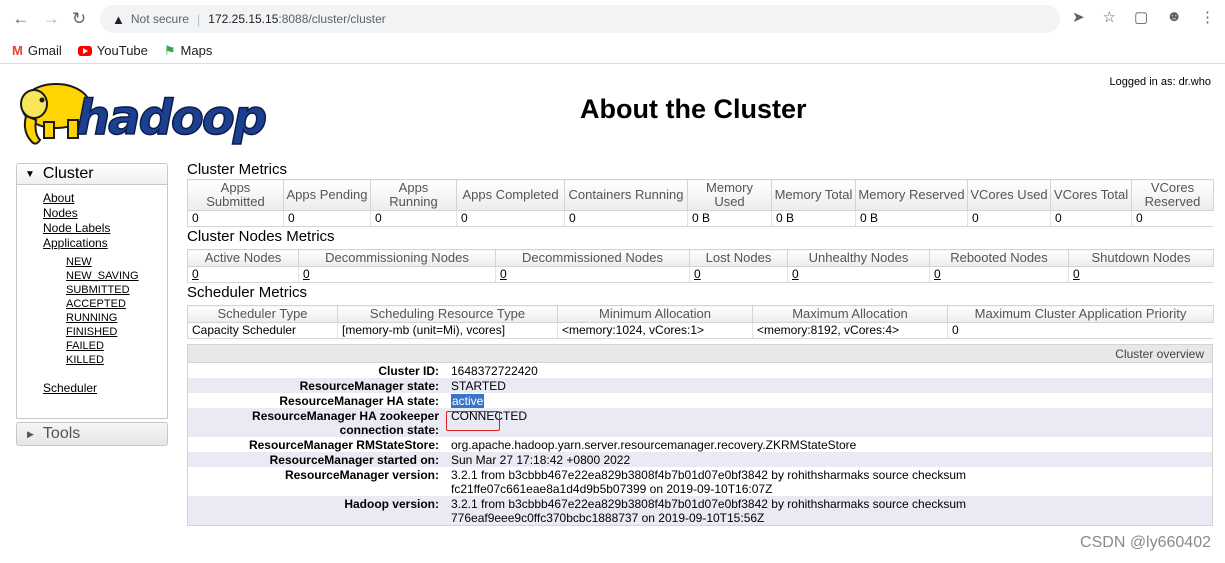 The image size is (1225, 563). Describe the element at coordinates (700, 354) in the screenshot. I see `cluster-overview-title: Cluster overview` at that location.